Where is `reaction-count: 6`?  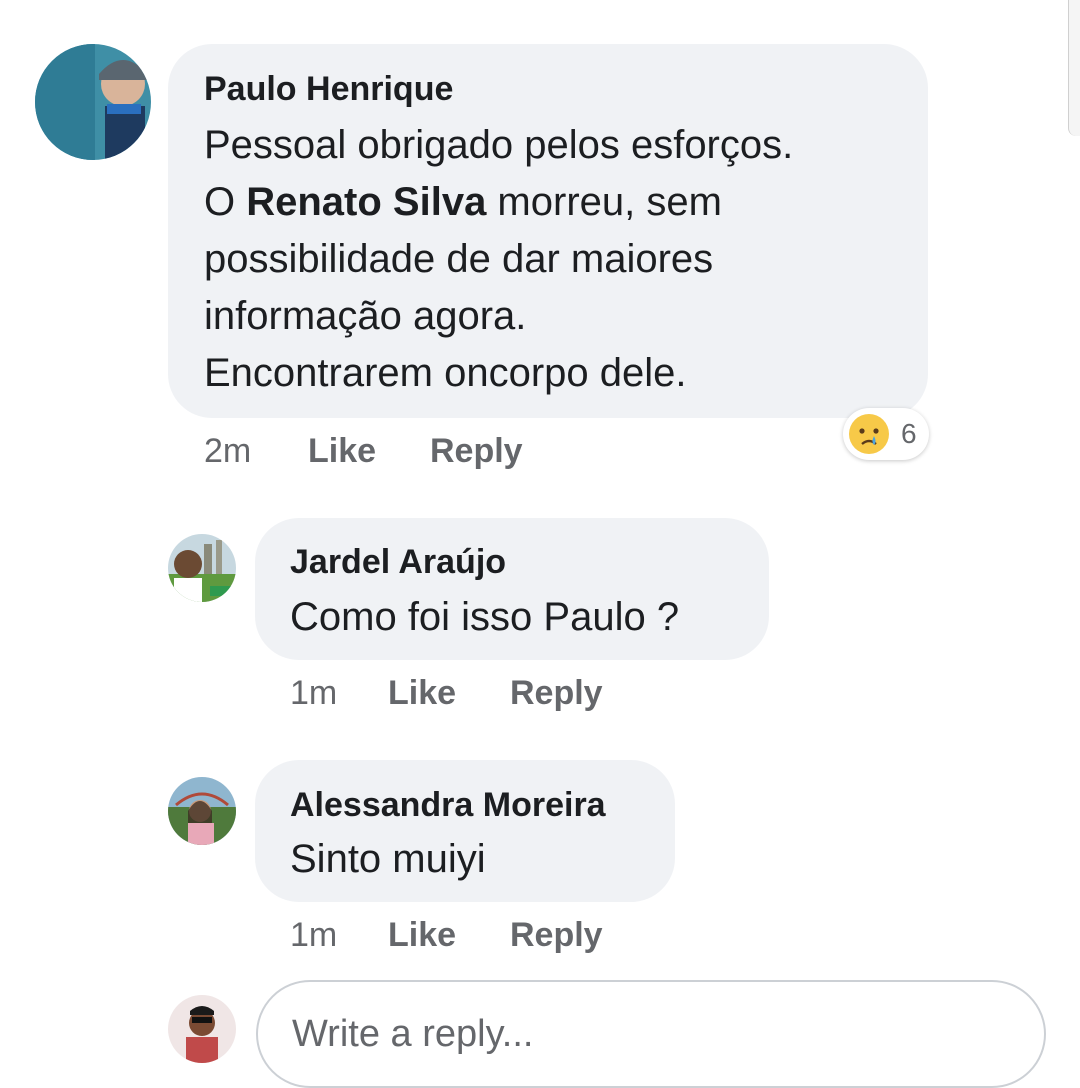
reaction-count: 6 is located at coordinates (909, 433).